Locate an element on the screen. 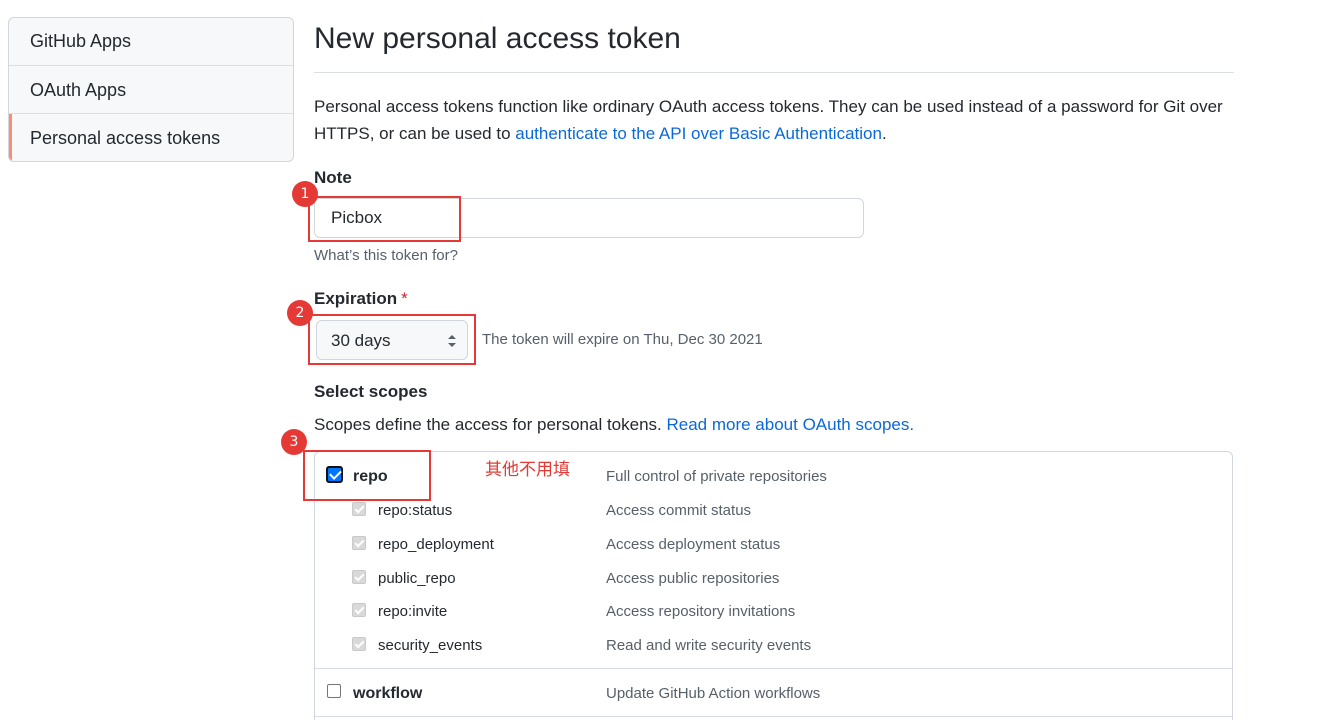 This screenshot has width=1333, height=720. annotation-badge-2: 2 is located at coordinates (300, 313).